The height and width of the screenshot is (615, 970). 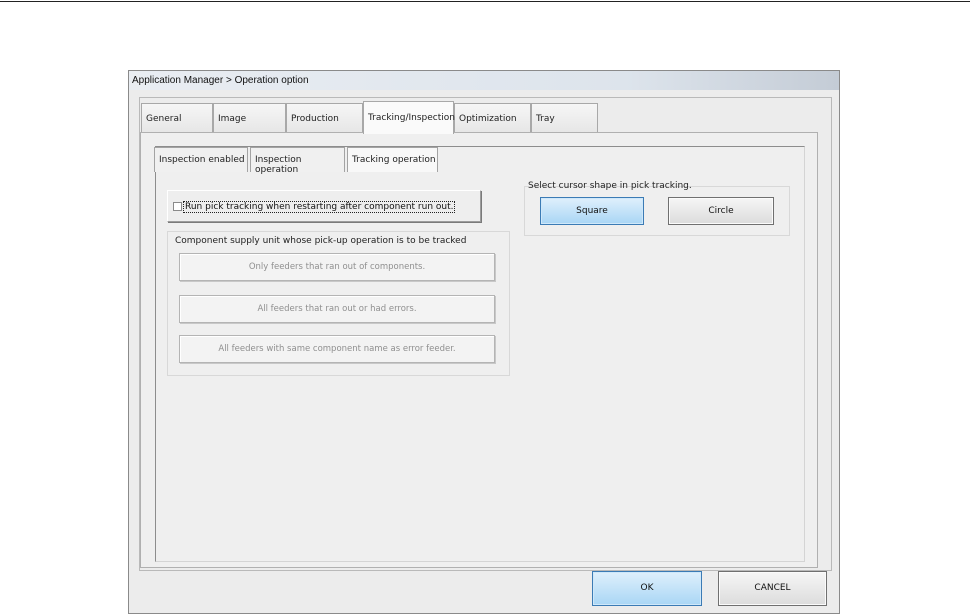 What do you see at coordinates (721, 211) in the screenshot?
I see `circle-cursor-button: Circle` at bounding box center [721, 211].